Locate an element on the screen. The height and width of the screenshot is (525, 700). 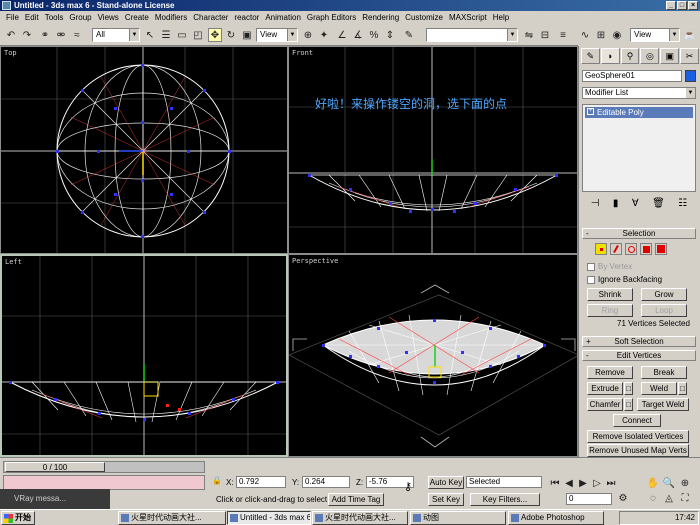
field-of-view-icon: ◬ is located at coordinates (669, 498).